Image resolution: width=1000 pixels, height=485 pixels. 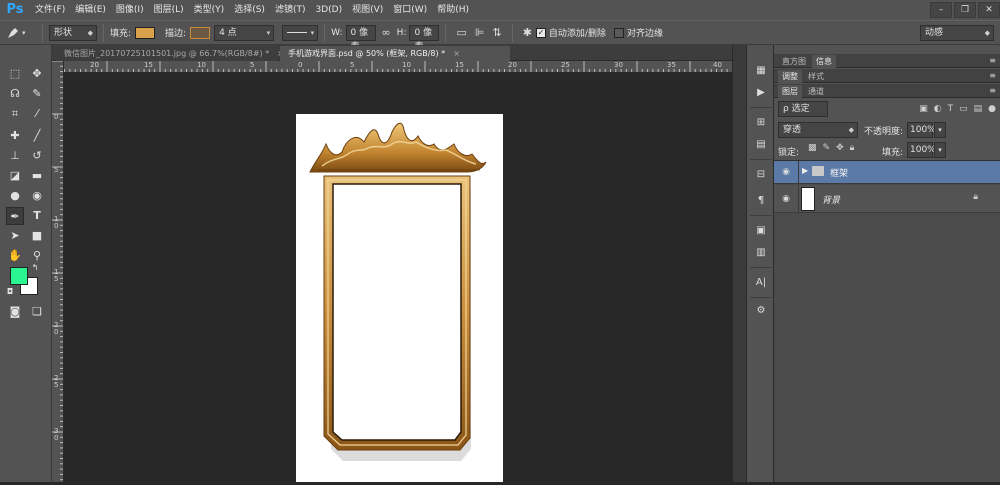 What do you see at coordinates (761, 283) in the screenshot?
I see `character-panel-icon: A|` at bounding box center [761, 283].